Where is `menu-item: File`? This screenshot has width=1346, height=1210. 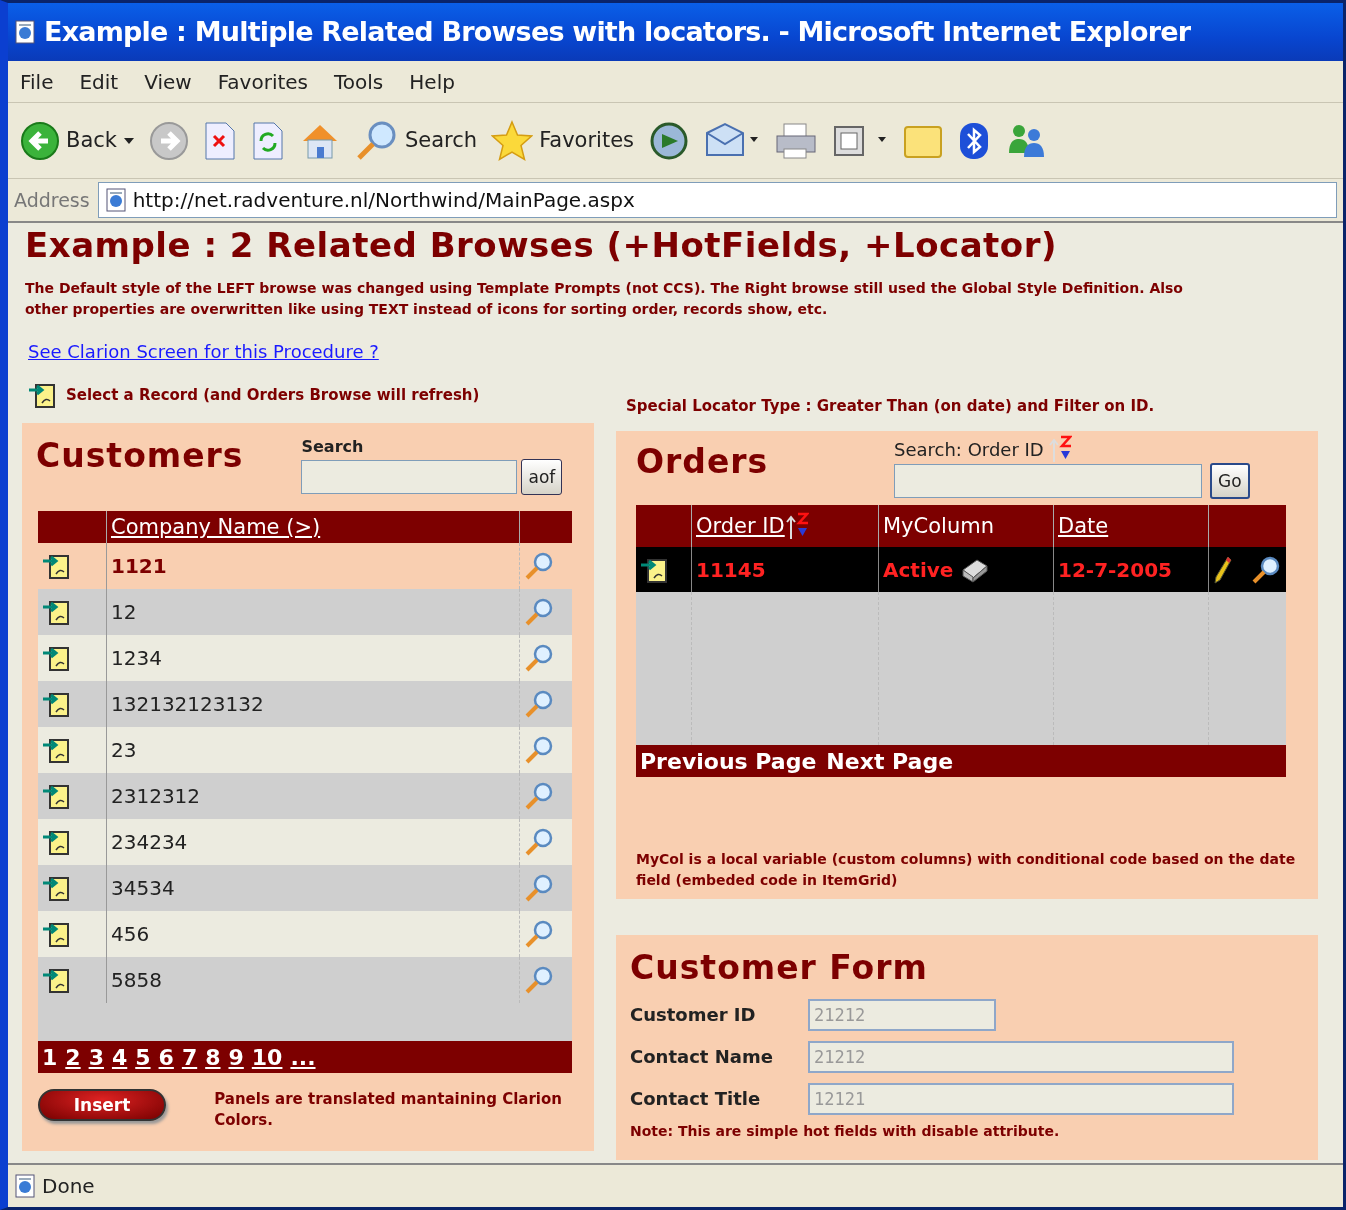 menu-item: File is located at coordinates (37, 81).